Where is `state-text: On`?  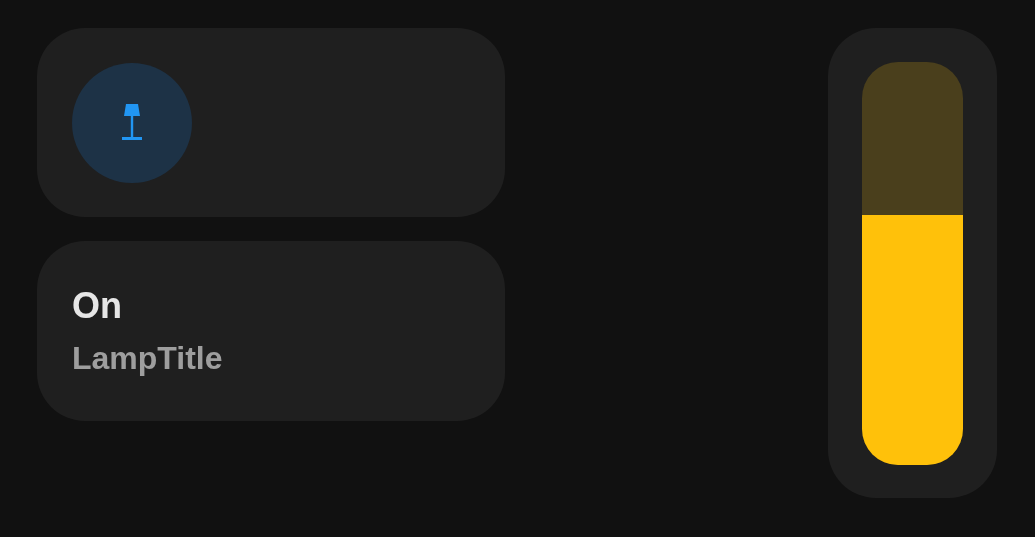 state-text: On is located at coordinates (97, 306).